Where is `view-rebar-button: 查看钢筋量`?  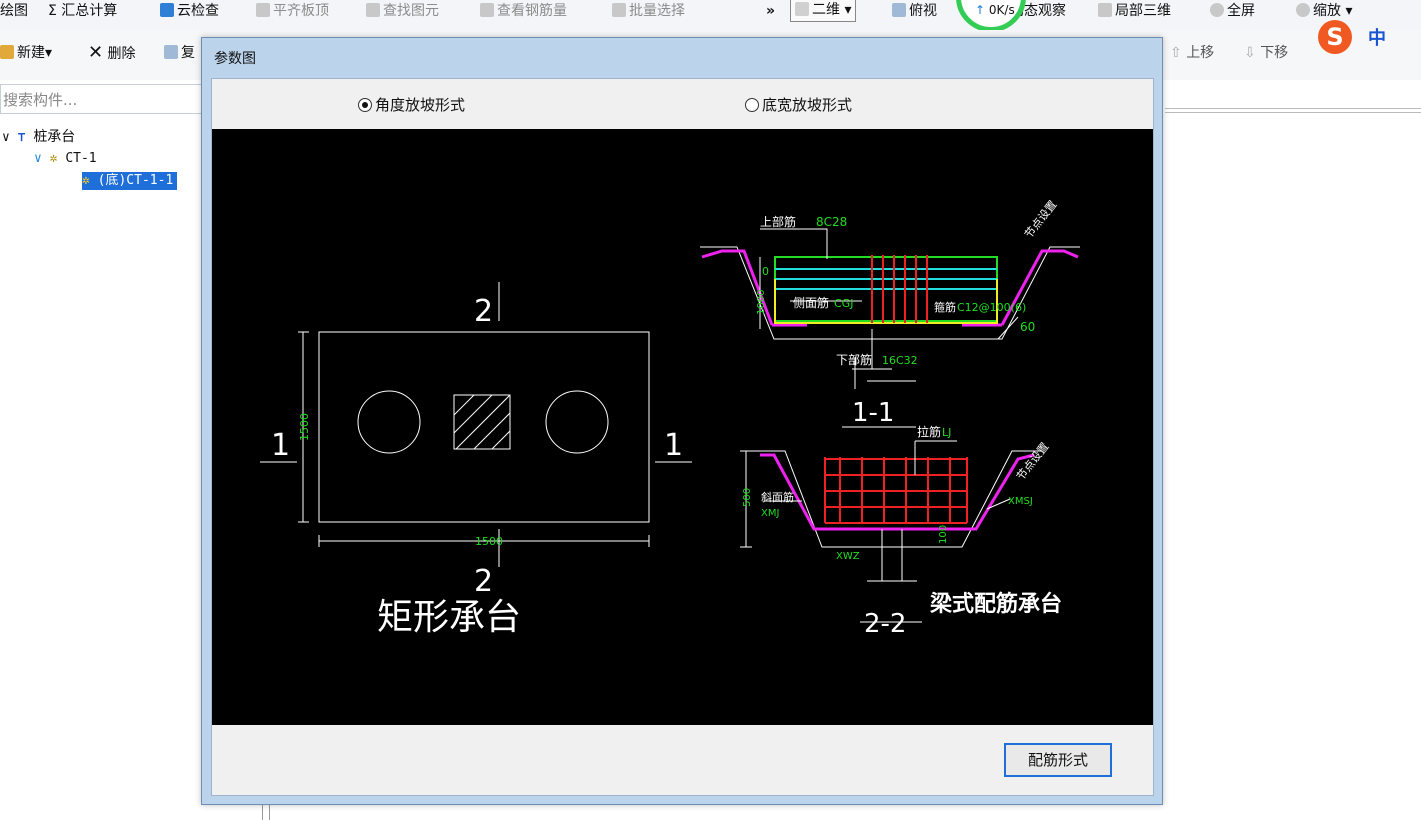 view-rebar-button: 查看钢筋量 is located at coordinates (523, 11).